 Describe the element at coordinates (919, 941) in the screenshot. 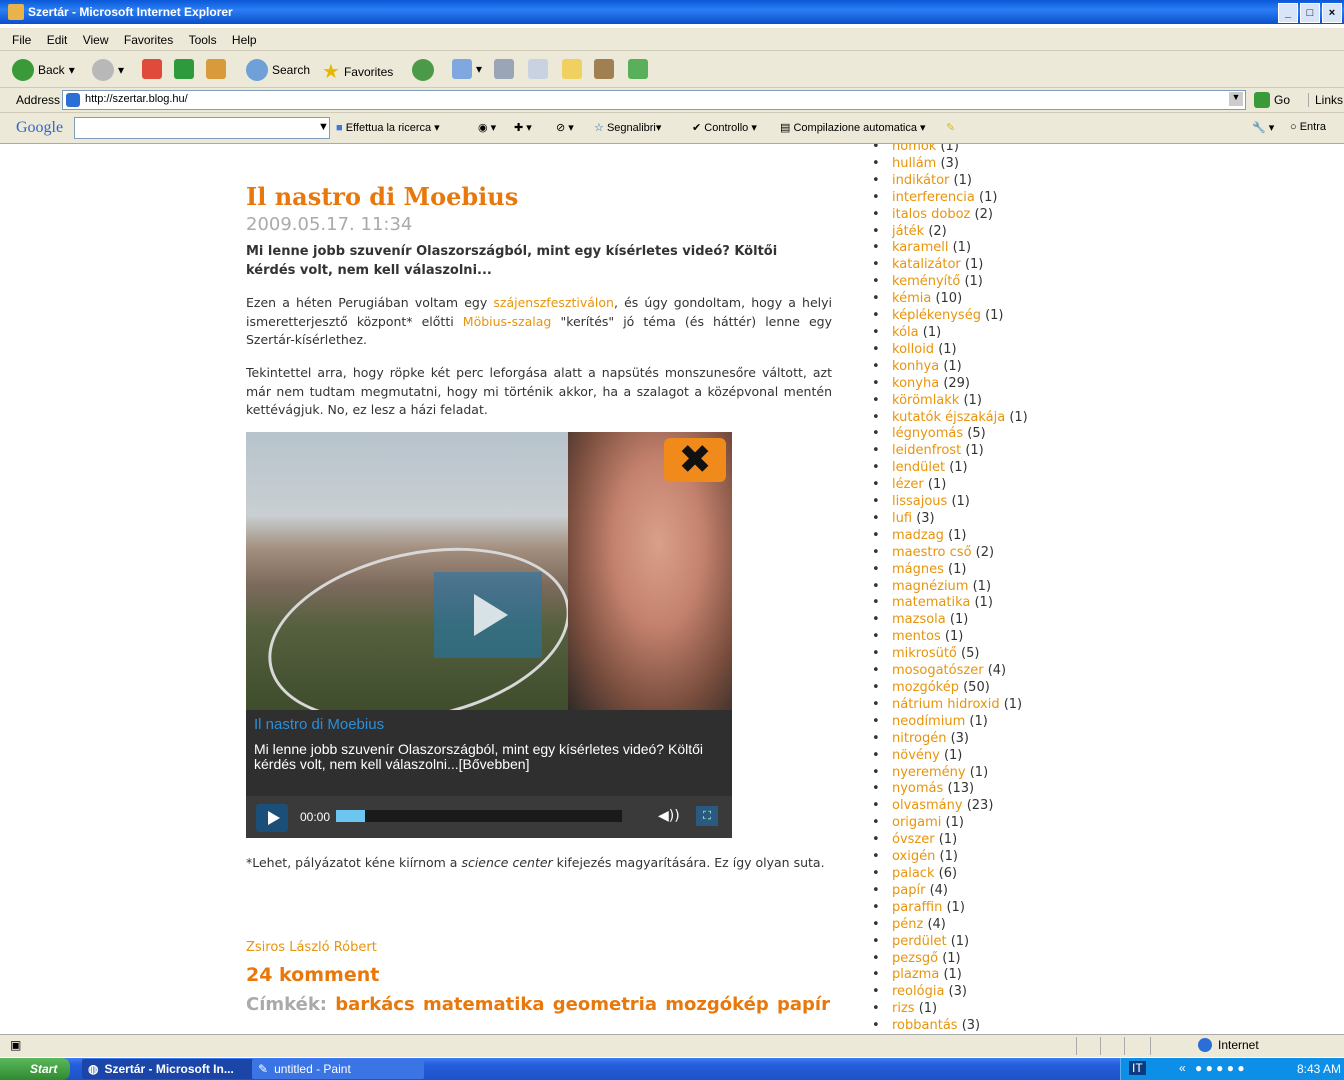

I see `tag-cloud-link: perdület` at that location.